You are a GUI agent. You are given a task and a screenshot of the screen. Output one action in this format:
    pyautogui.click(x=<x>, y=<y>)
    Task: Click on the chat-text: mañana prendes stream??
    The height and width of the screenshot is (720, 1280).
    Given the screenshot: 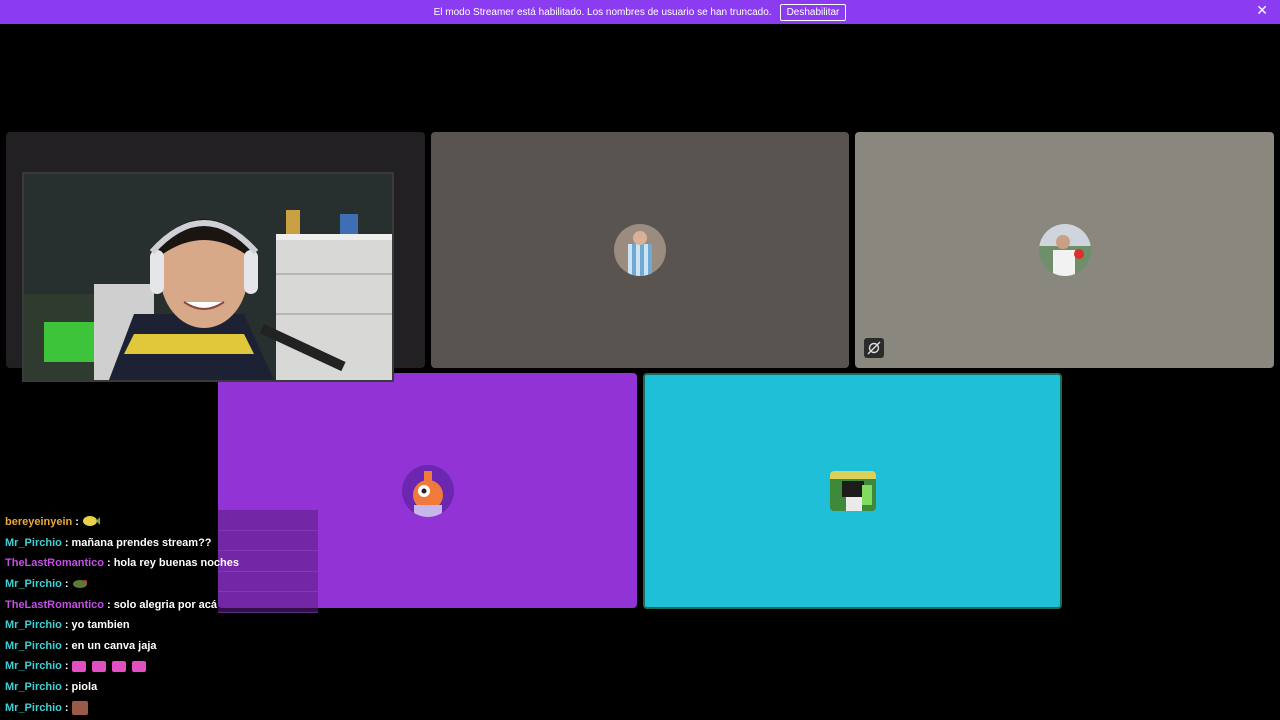 What is the action you would take?
    pyautogui.click(x=141, y=542)
    